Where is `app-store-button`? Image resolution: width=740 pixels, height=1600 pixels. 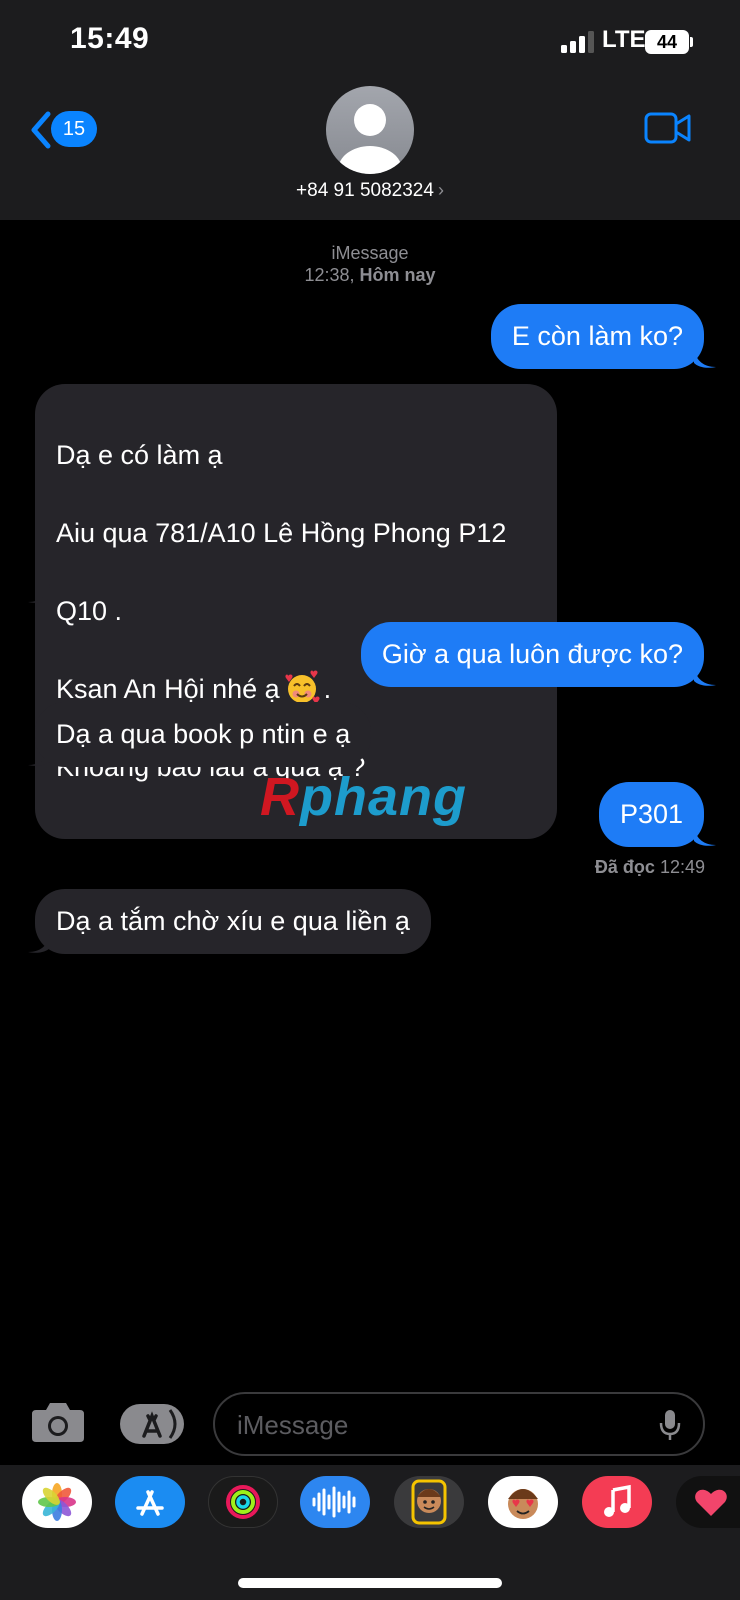 app-store-button is located at coordinates (152, 1424).